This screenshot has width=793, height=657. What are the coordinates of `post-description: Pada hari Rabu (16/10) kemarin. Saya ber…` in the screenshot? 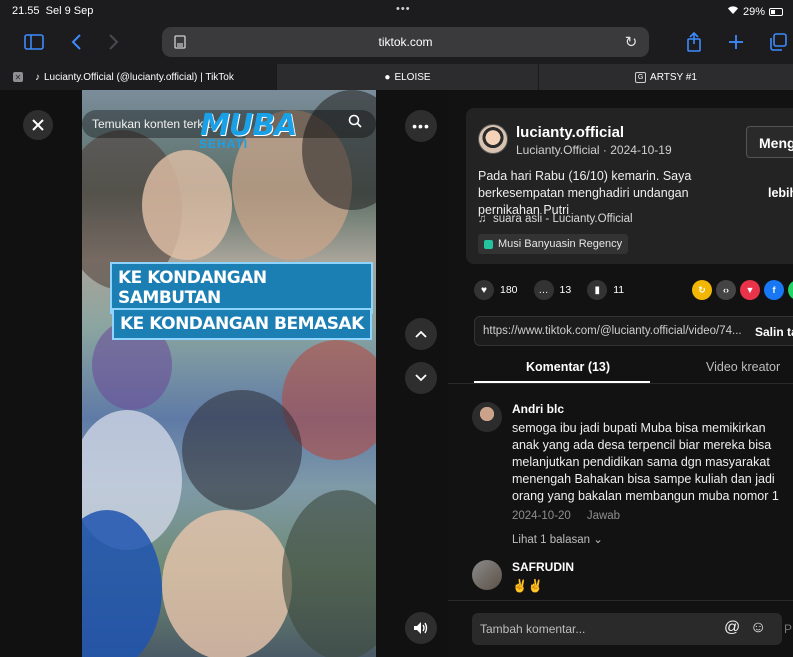 It's located at (585, 193).